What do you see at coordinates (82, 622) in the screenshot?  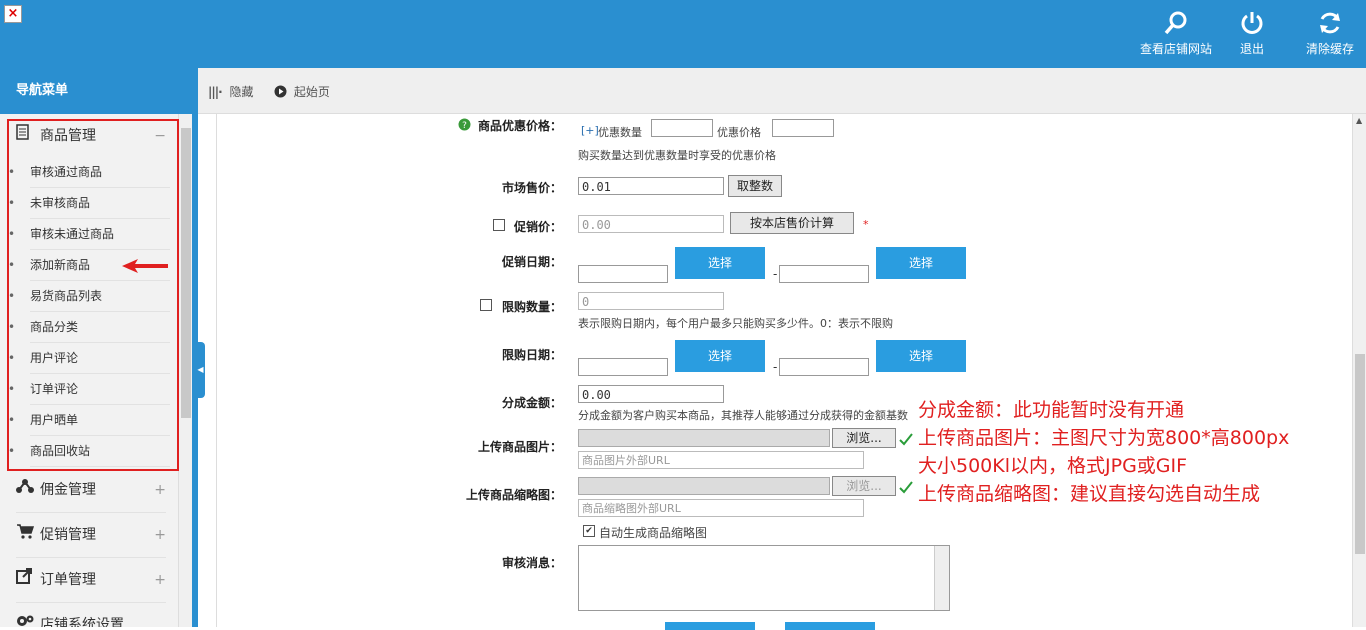 I see `group-label: 店铺系统设置` at bounding box center [82, 622].